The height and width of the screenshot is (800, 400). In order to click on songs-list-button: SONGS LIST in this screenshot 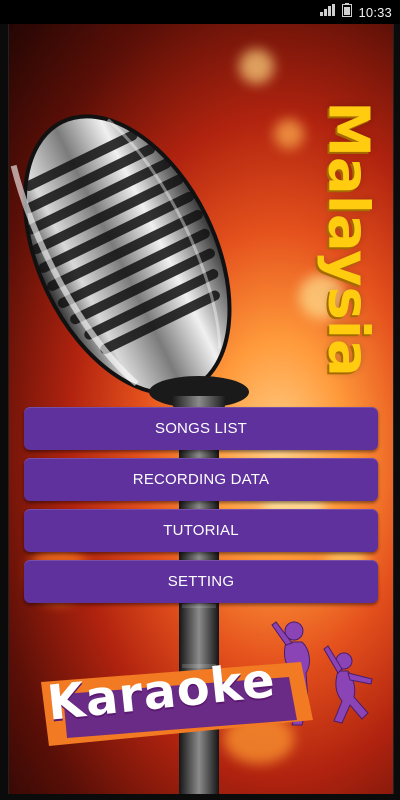, I will do `click(201, 428)`.